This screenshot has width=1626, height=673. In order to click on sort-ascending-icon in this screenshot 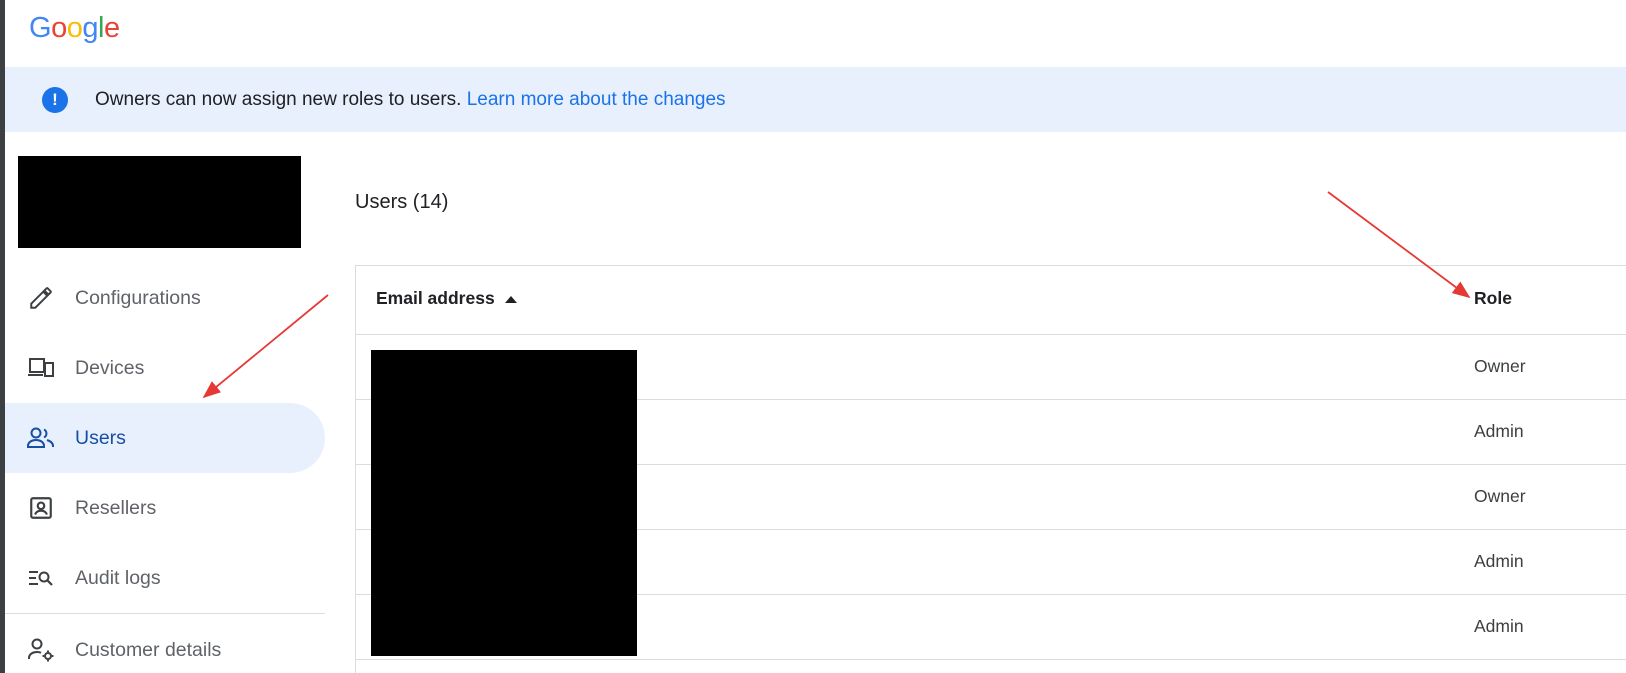, I will do `click(511, 299)`.